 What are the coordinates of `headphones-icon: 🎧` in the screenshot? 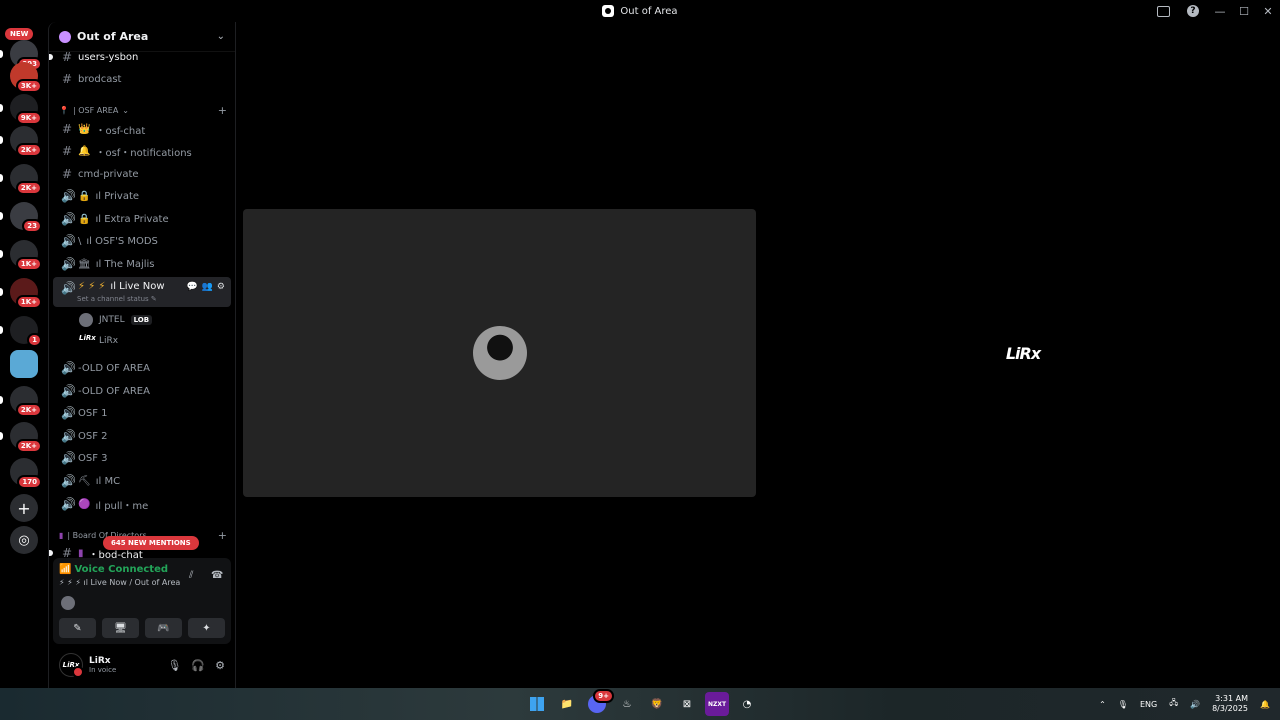 It's located at (198, 665).